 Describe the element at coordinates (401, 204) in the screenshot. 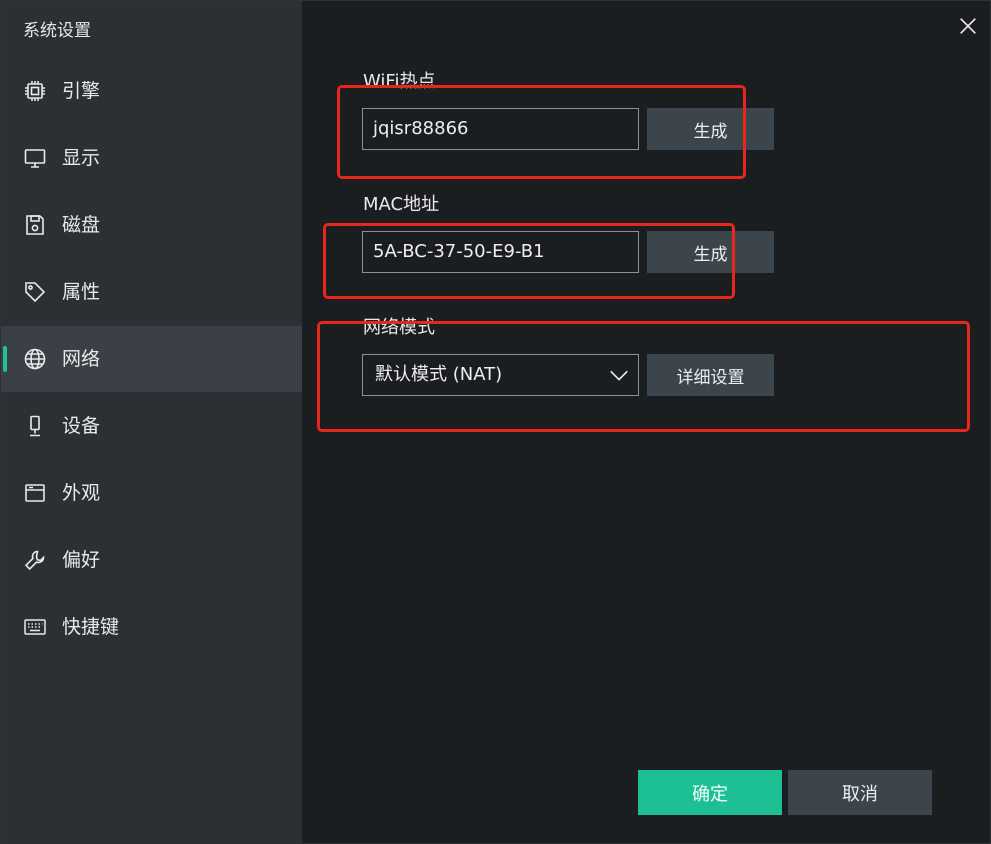

I see `mac-label: MAC地址` at that location.